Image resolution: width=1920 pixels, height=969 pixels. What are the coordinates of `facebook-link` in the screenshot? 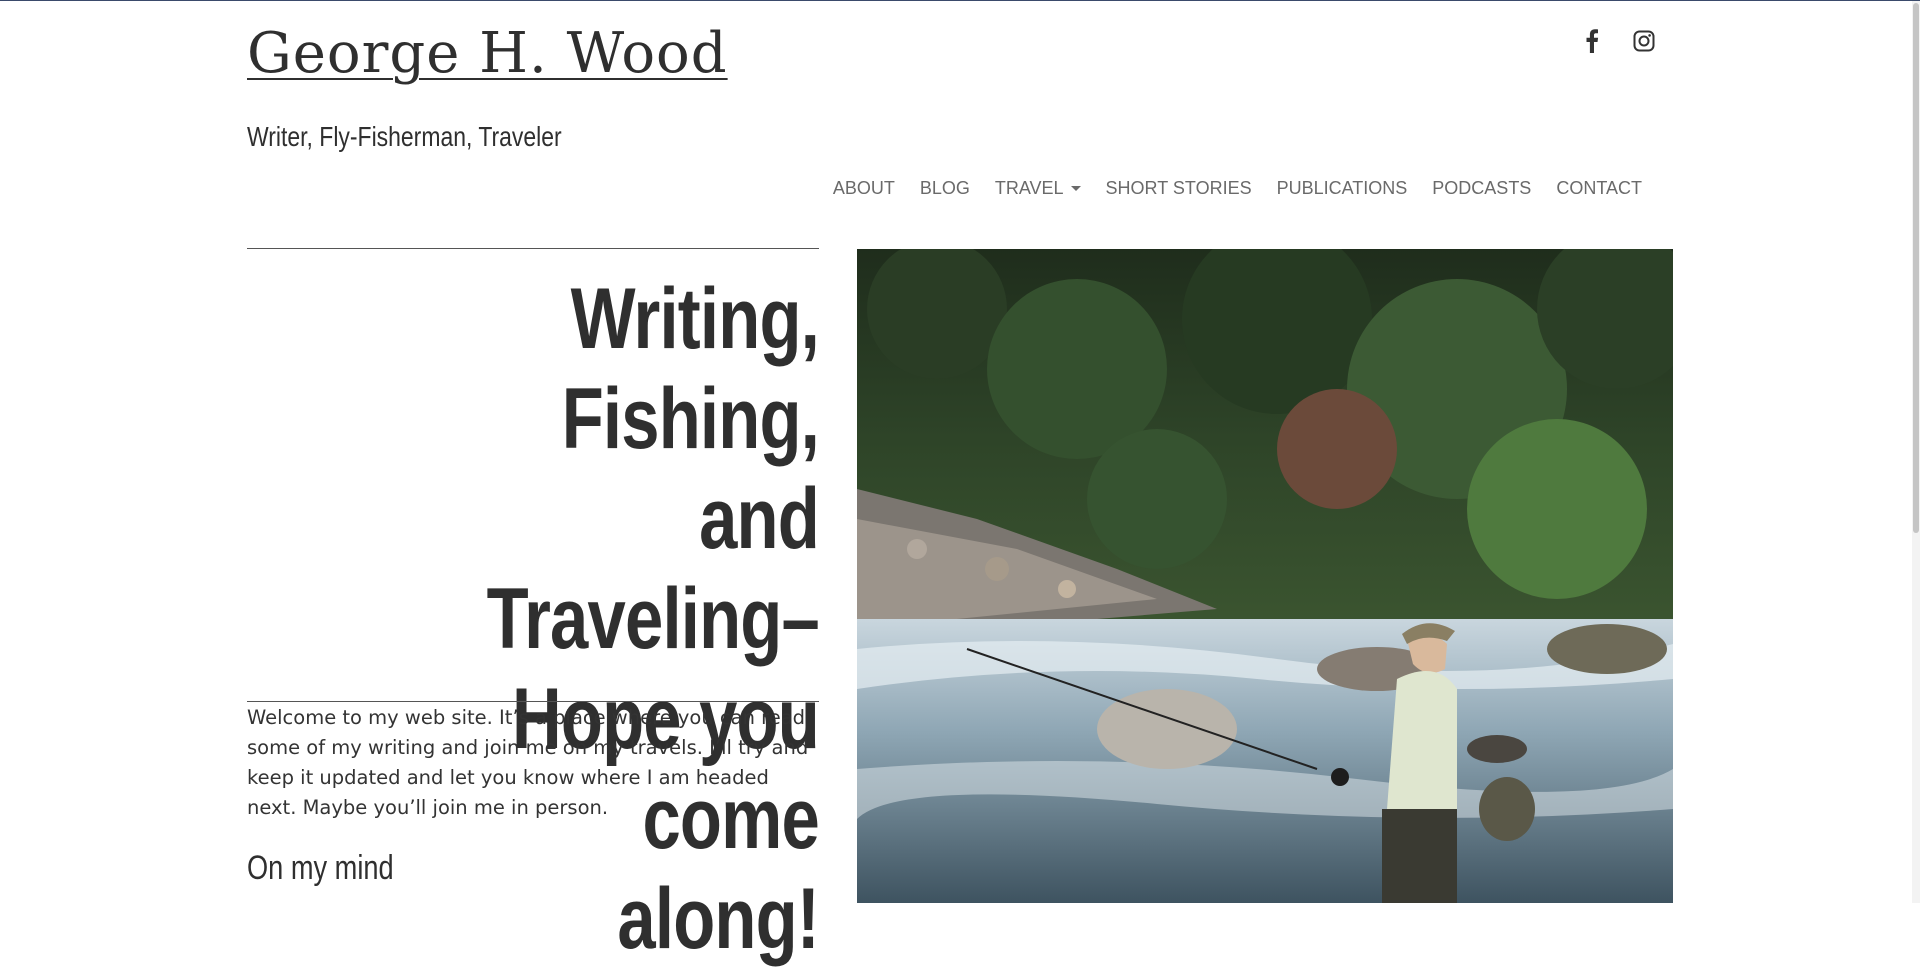 It's located at (1592, 41).